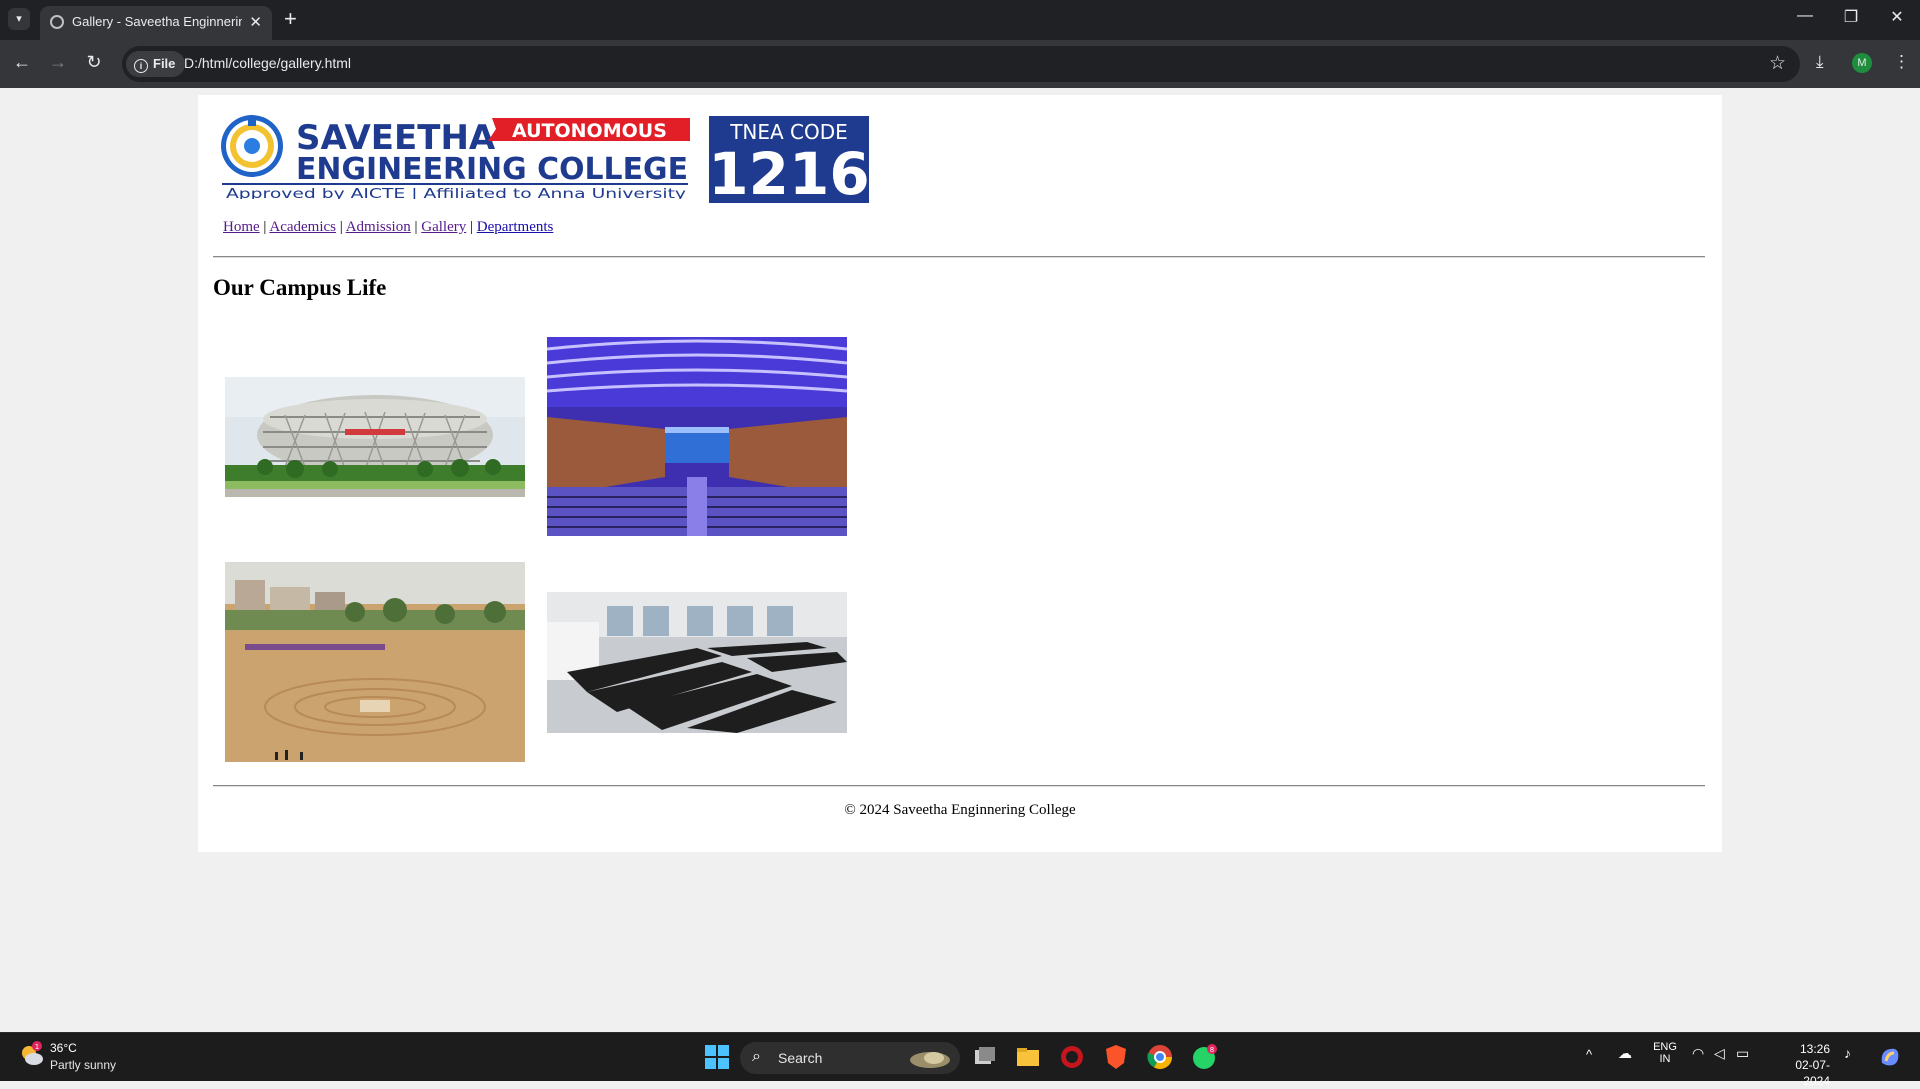  Describe the element at coordinates (1862, 63) in the screenshot. I see `profile-avatar: M` at that location.